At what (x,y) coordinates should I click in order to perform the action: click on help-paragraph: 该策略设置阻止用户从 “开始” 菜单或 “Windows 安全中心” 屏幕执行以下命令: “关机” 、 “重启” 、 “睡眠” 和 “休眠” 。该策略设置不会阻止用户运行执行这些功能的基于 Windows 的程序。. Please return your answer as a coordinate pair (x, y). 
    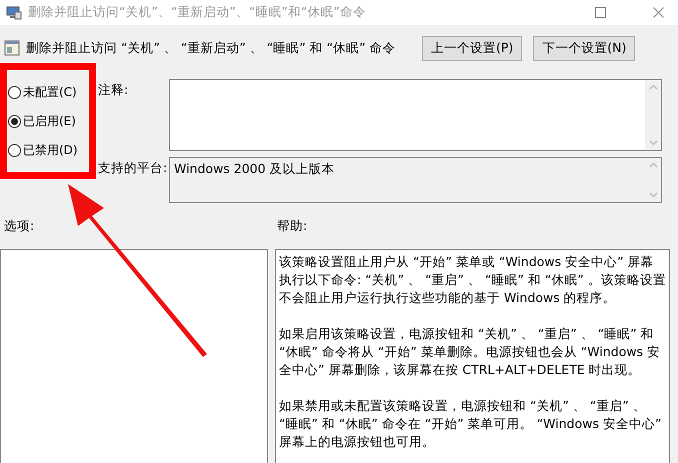
    Looking at the image, I should click on (472, 280).